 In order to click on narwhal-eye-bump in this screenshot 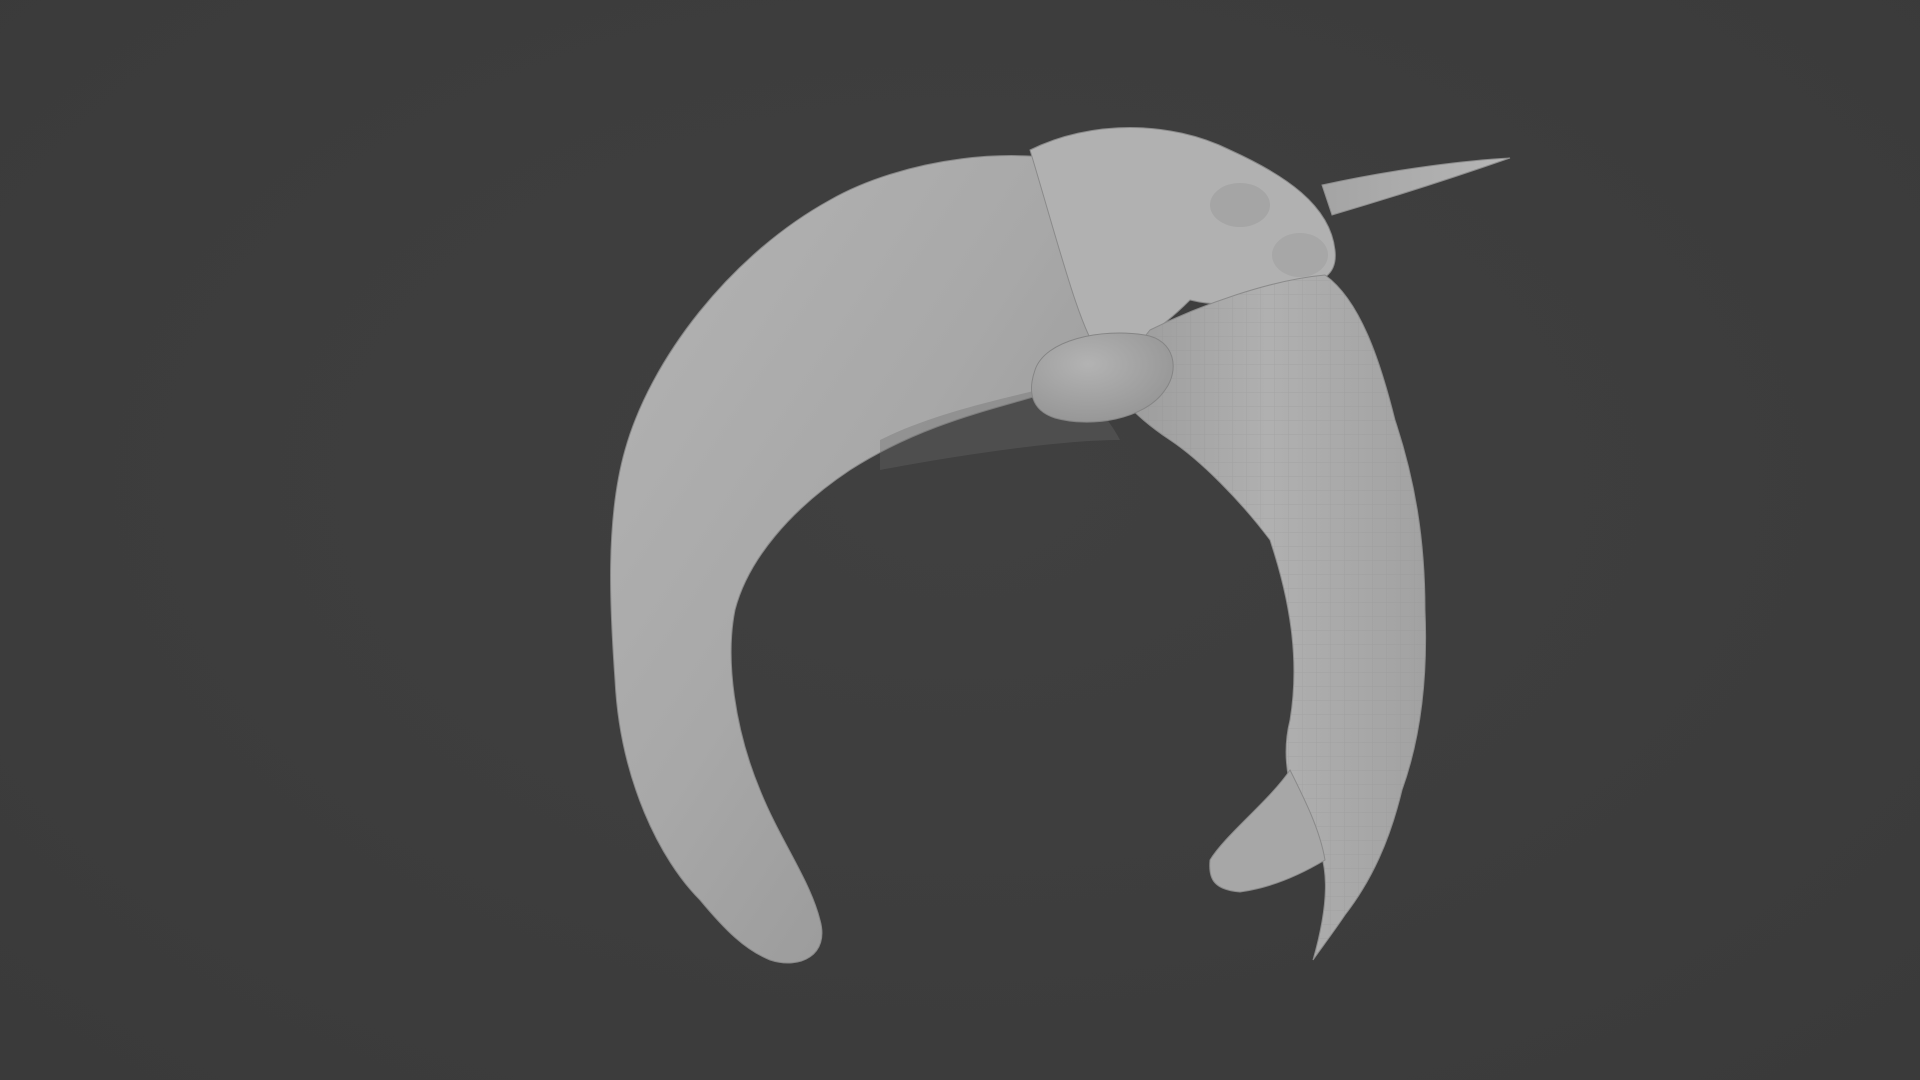, I will do `click(1240, 205)`.